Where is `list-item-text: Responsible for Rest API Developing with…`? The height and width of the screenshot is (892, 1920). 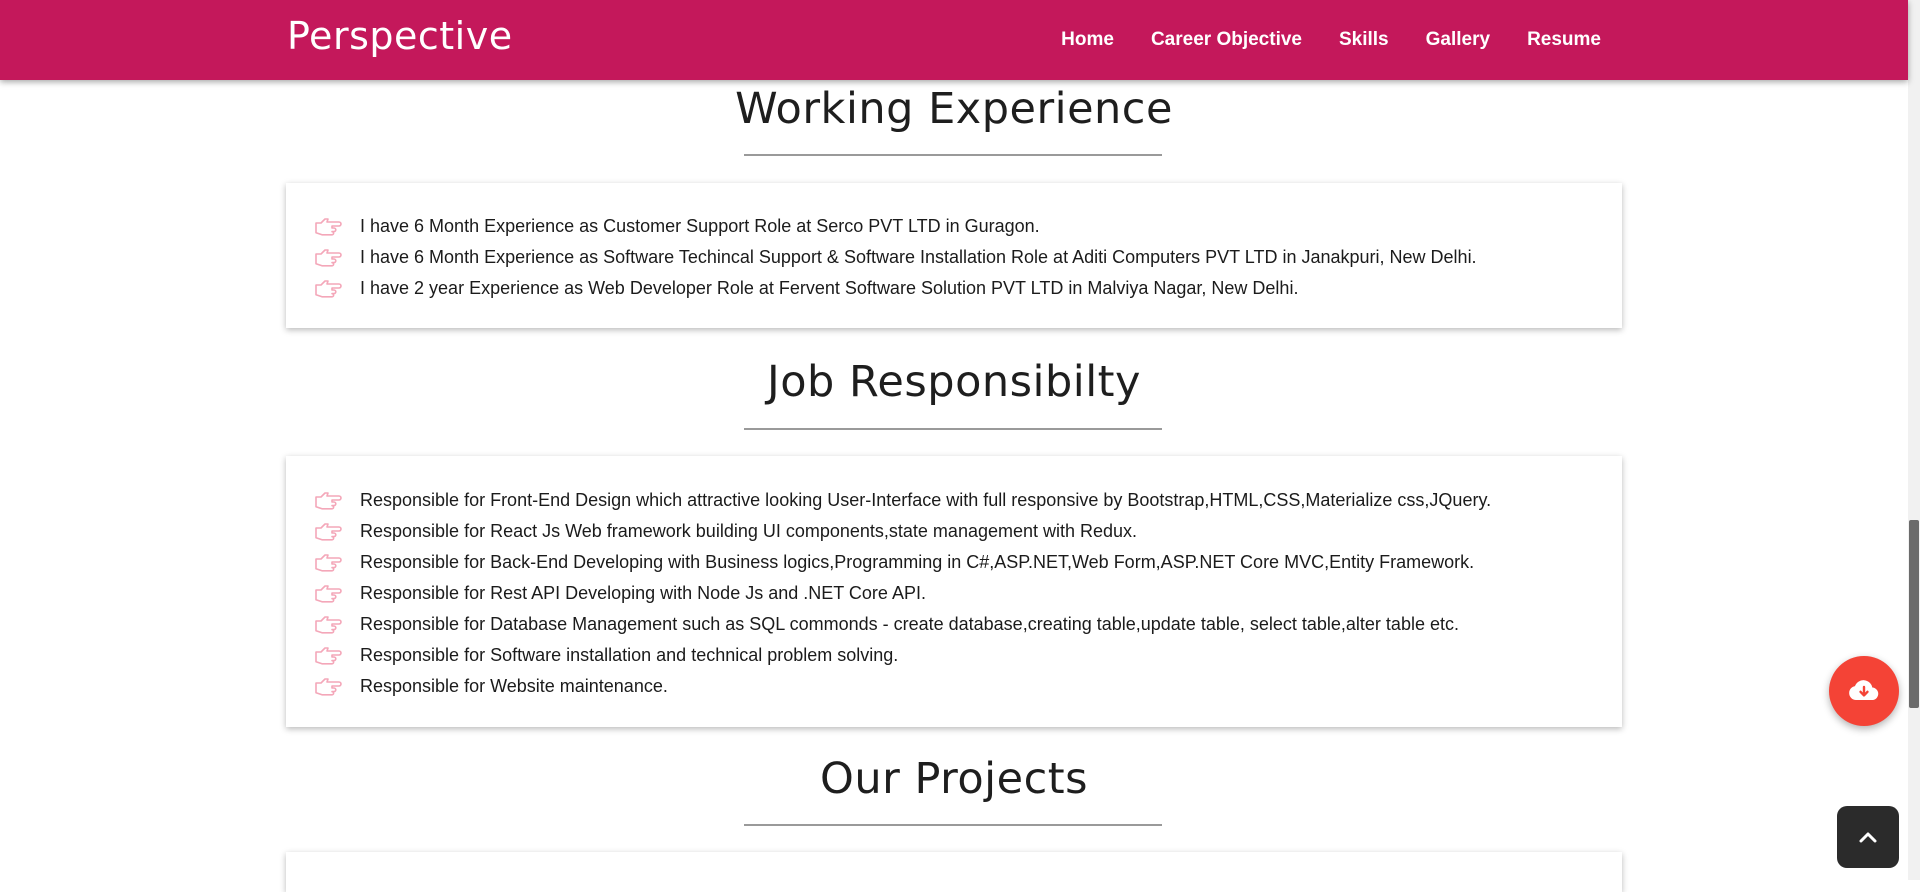
list-item-text: Responsible for Rest API Developing with… is located at coordinates (643, 593).